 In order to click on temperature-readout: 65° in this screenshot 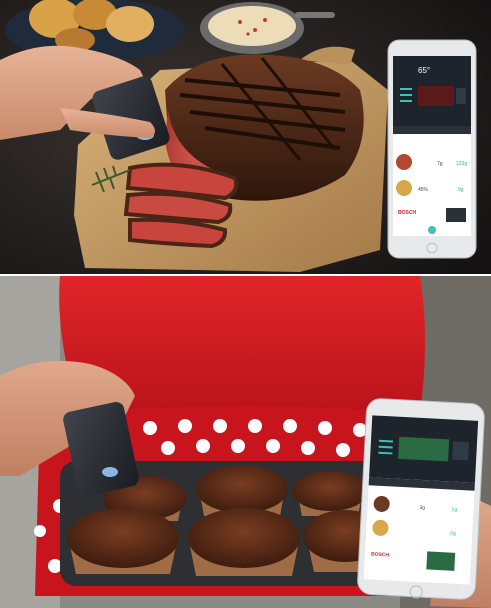, I will do `click(424, 70)`.